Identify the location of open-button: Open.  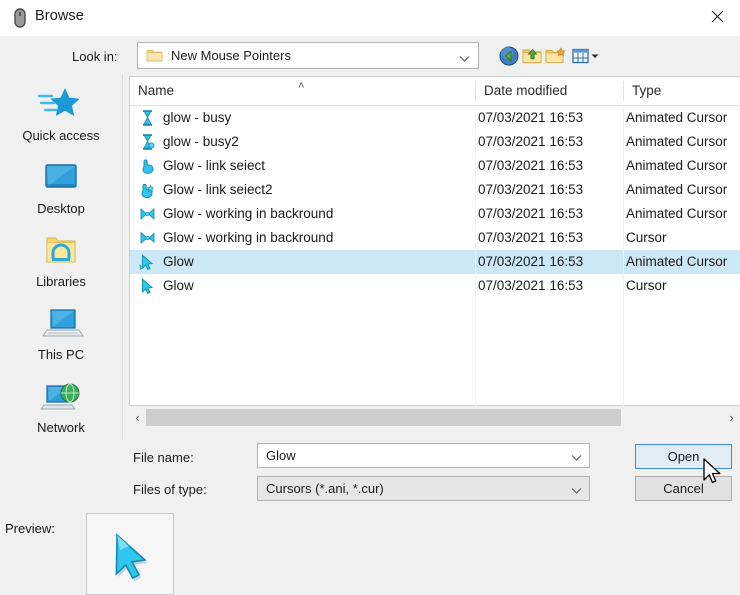
(683, 456).